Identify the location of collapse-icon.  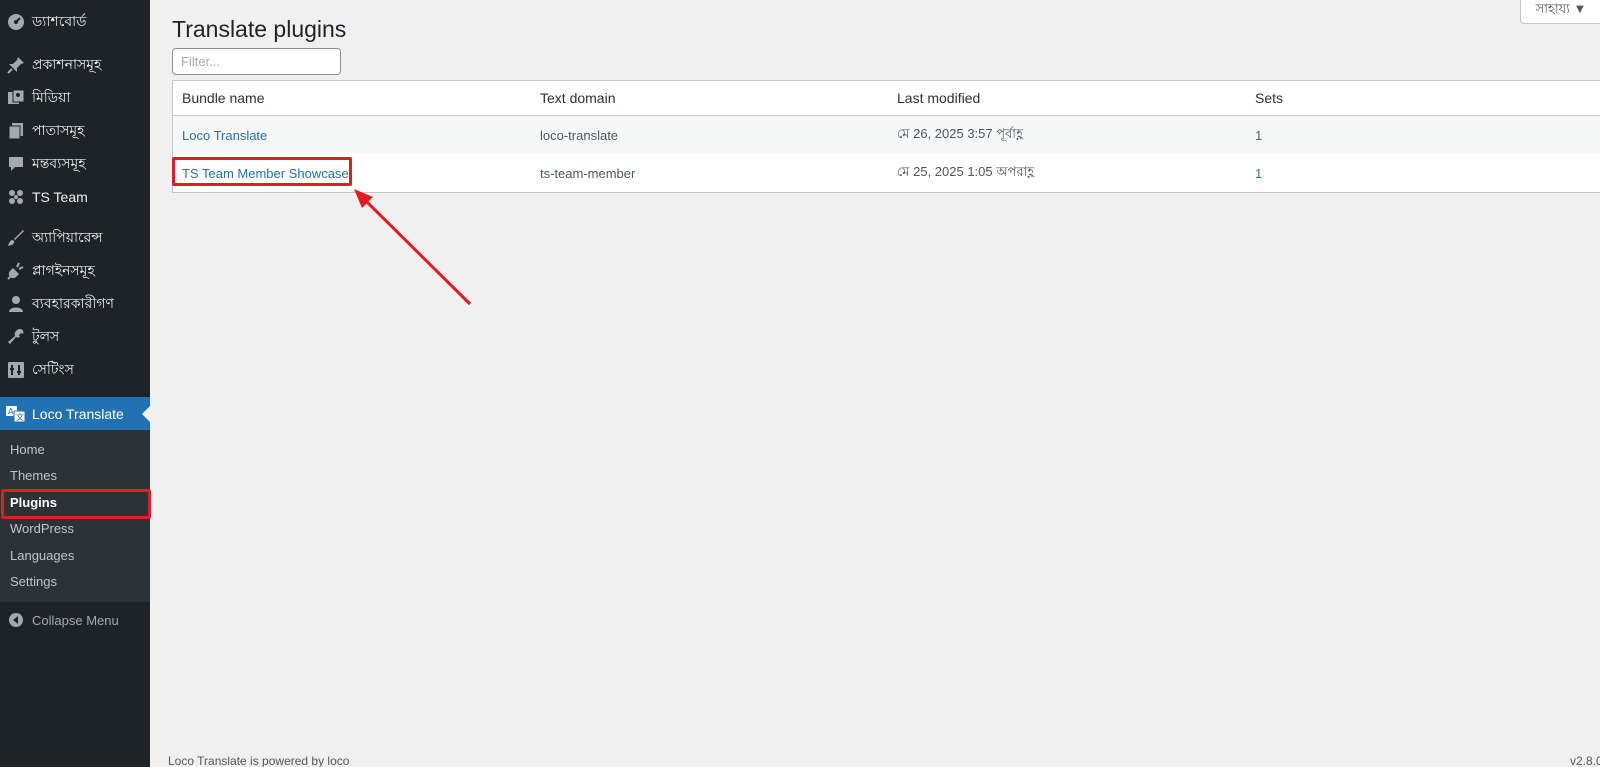
(16, 620).